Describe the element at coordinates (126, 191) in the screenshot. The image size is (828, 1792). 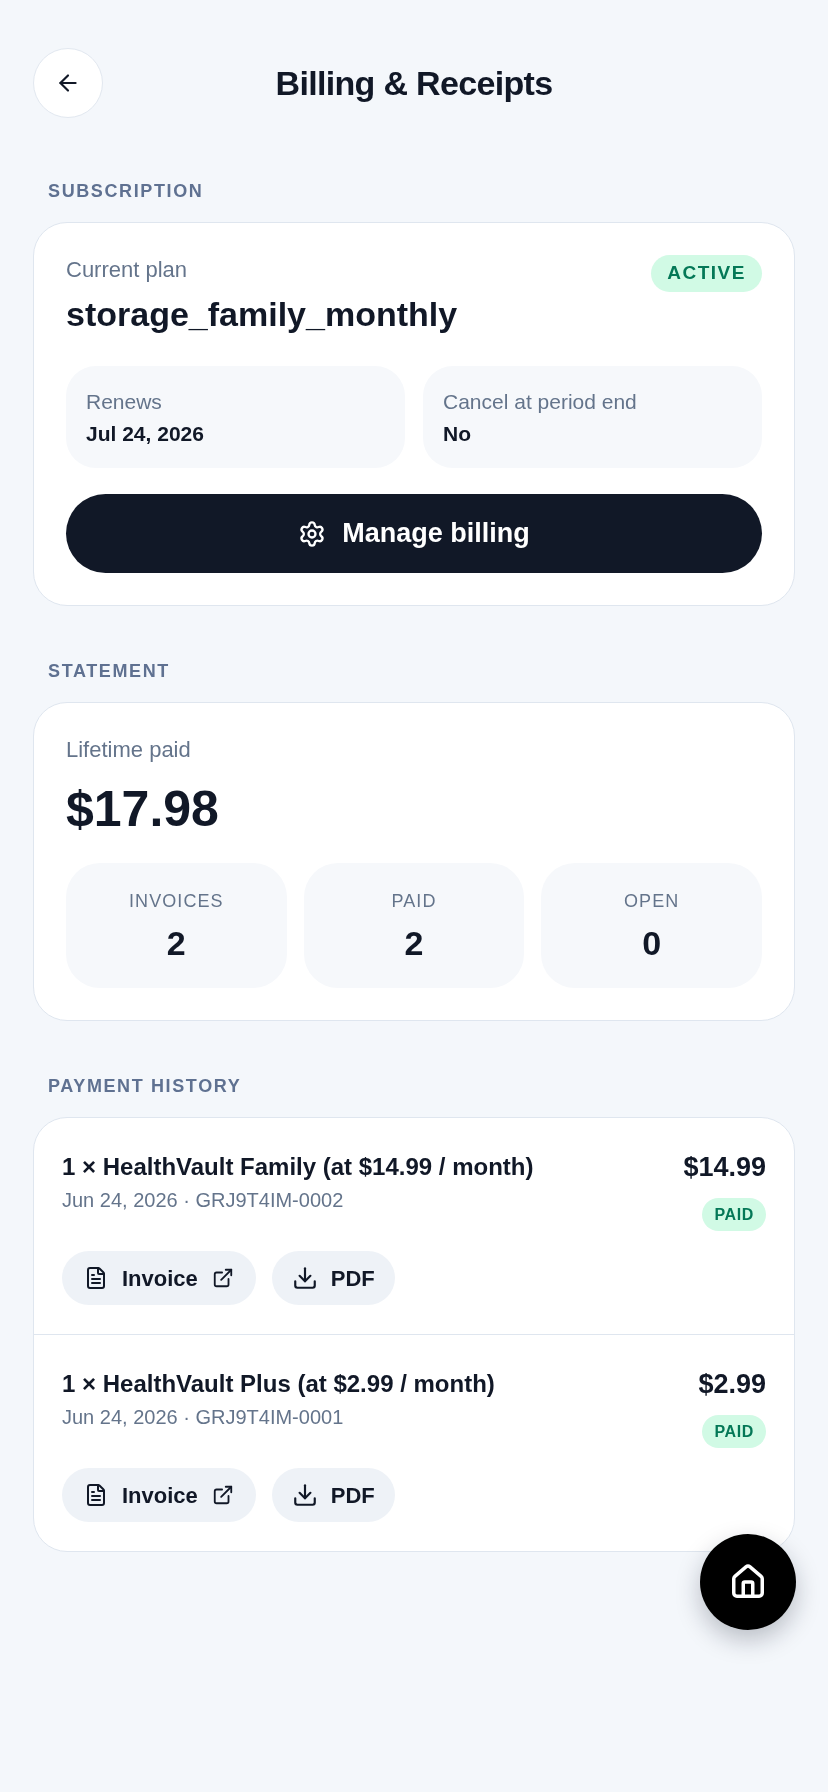
I see `section-label: SUBSCRIPTION` at that location.